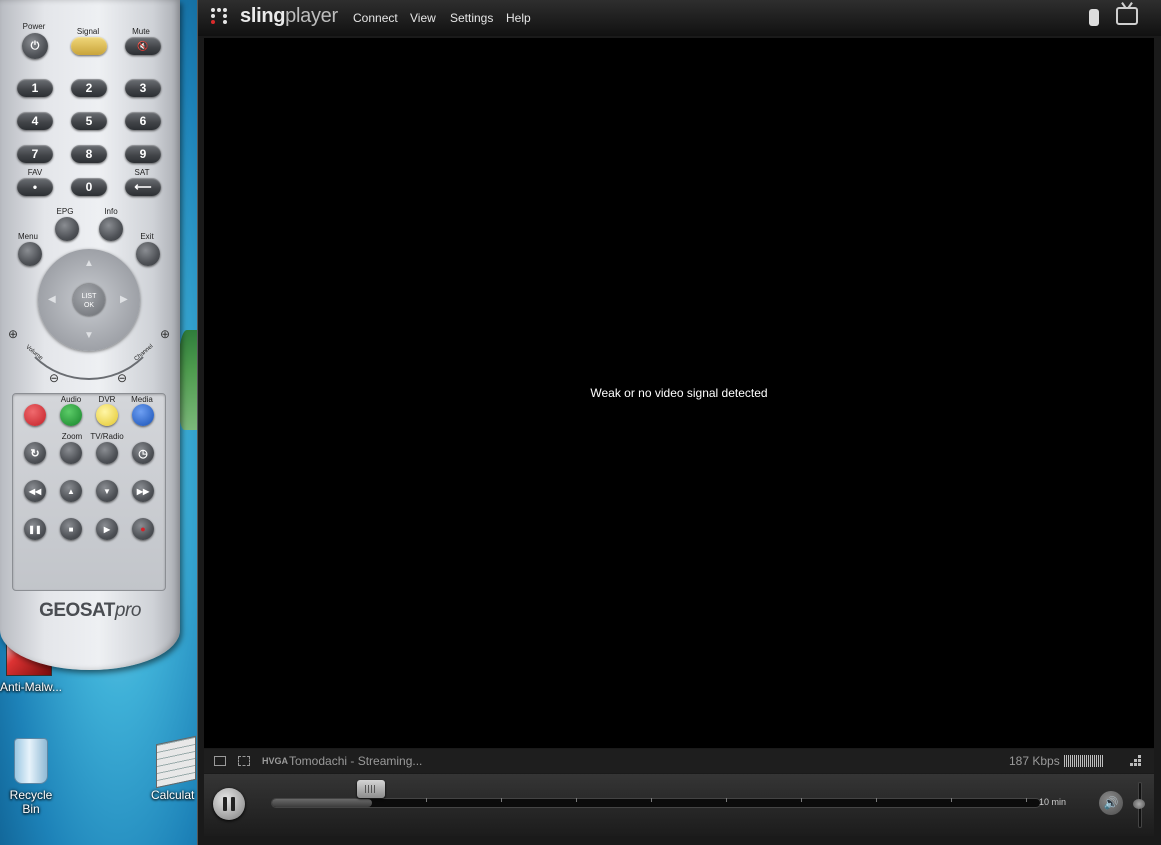 This screenshot has width=1161, height=845. Describe the element at coordinates (107, 529) in the screenshot. I see `play-button: ▶` at that location.